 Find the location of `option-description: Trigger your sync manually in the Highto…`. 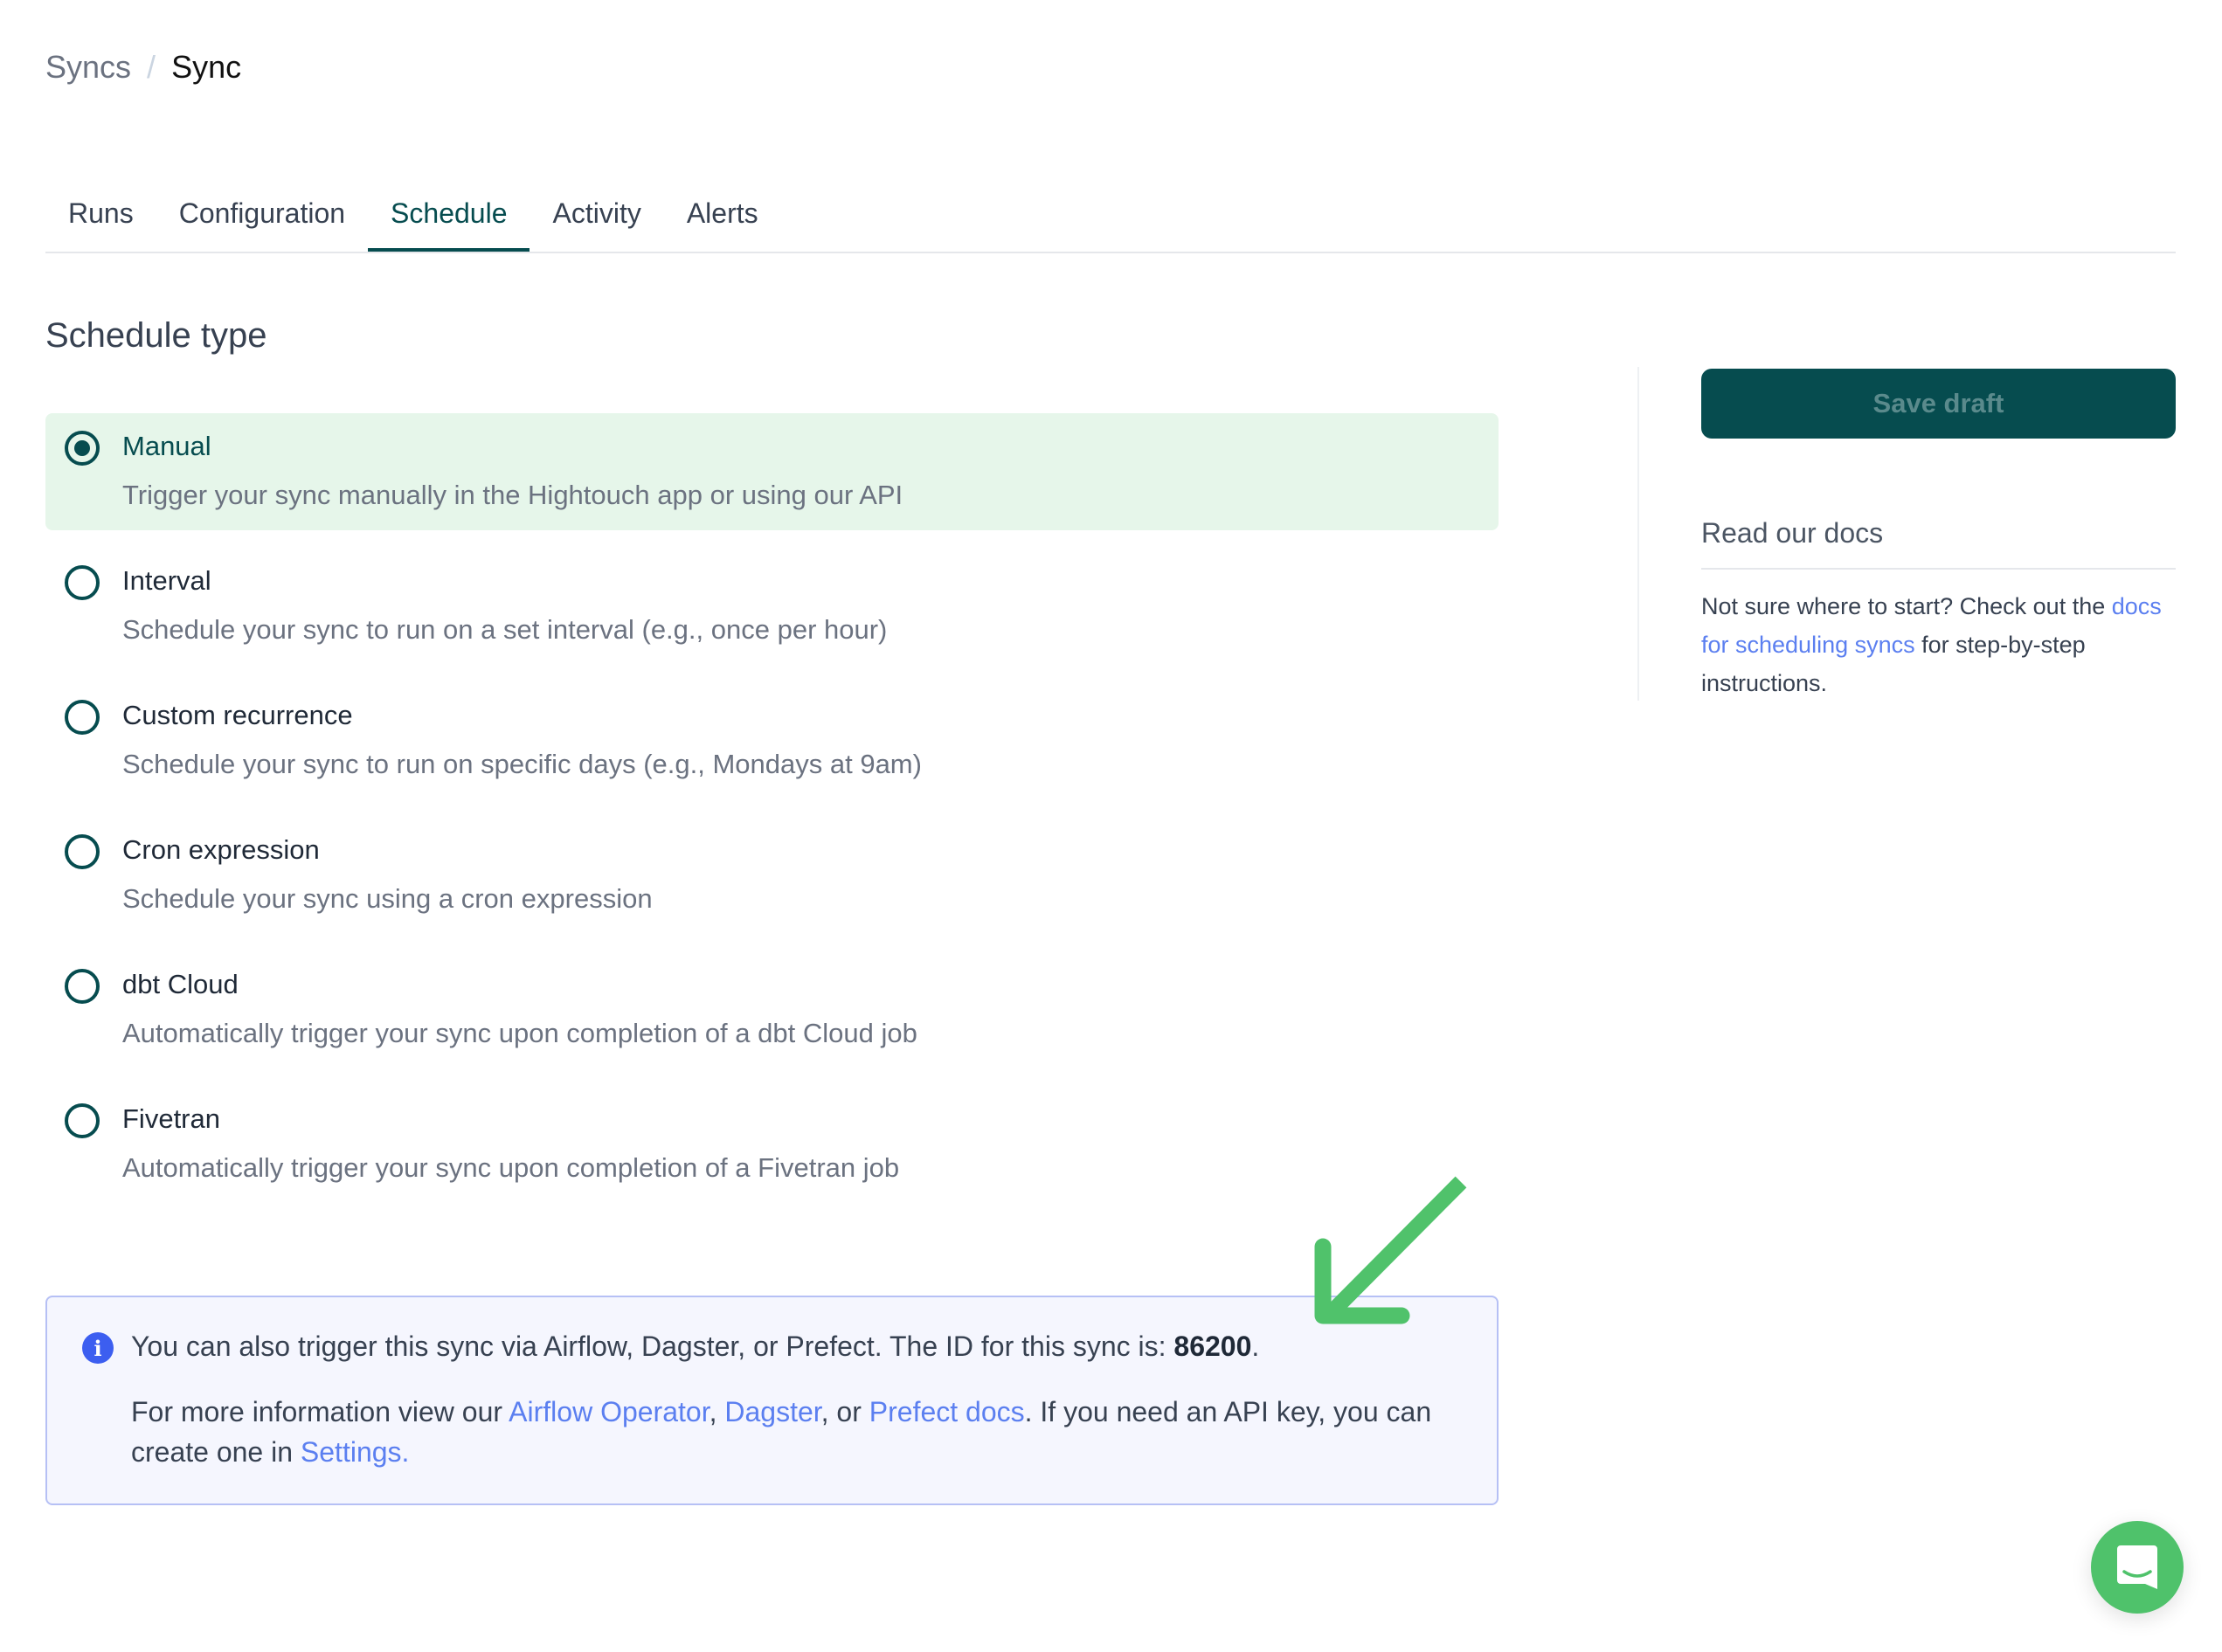

option-description: Trigger your sync manually in the Highto… is located at coordinates (512, 495).